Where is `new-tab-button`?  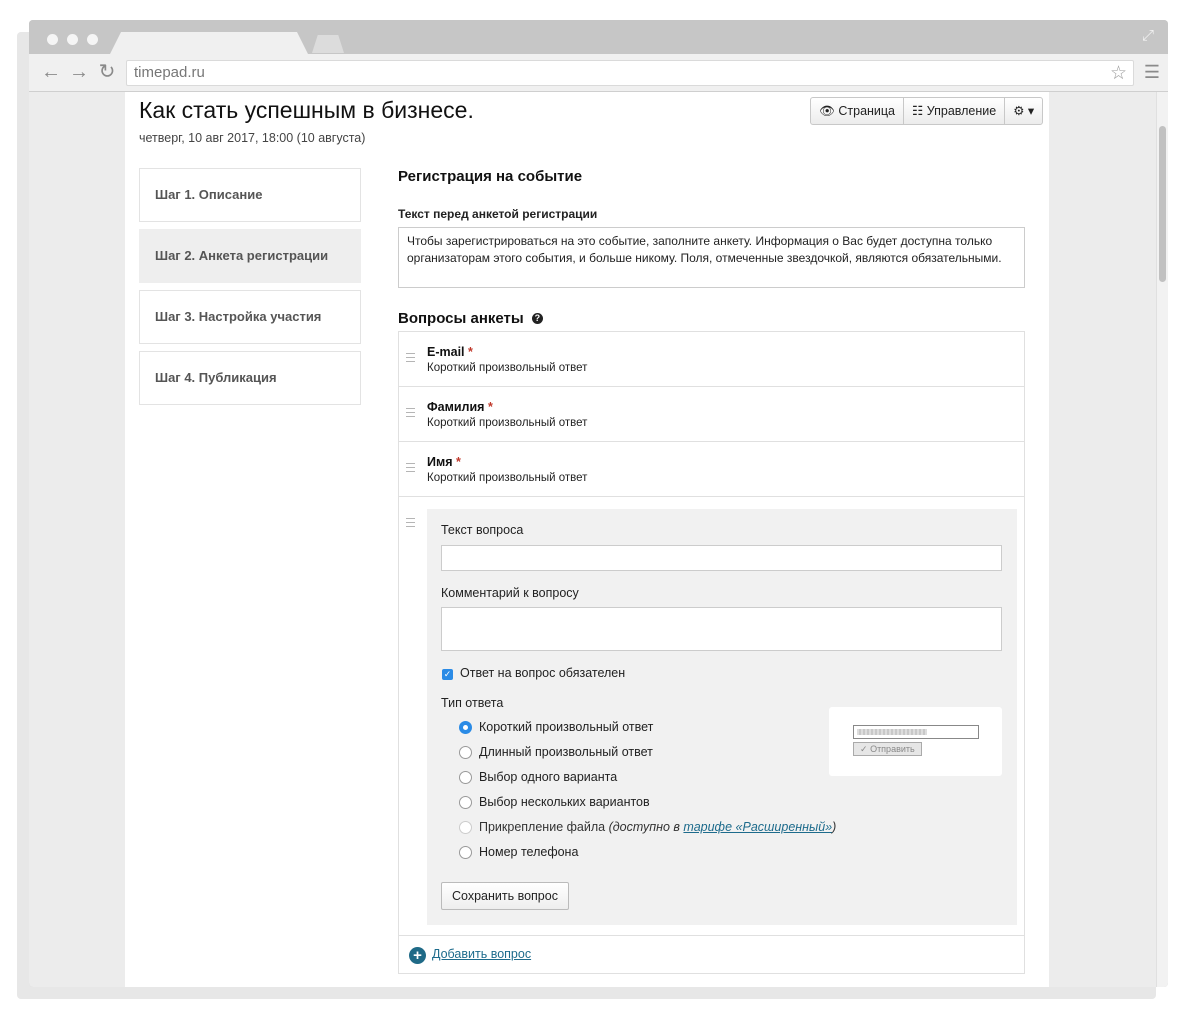
new-tab-button is located at coordinates (328, 44).